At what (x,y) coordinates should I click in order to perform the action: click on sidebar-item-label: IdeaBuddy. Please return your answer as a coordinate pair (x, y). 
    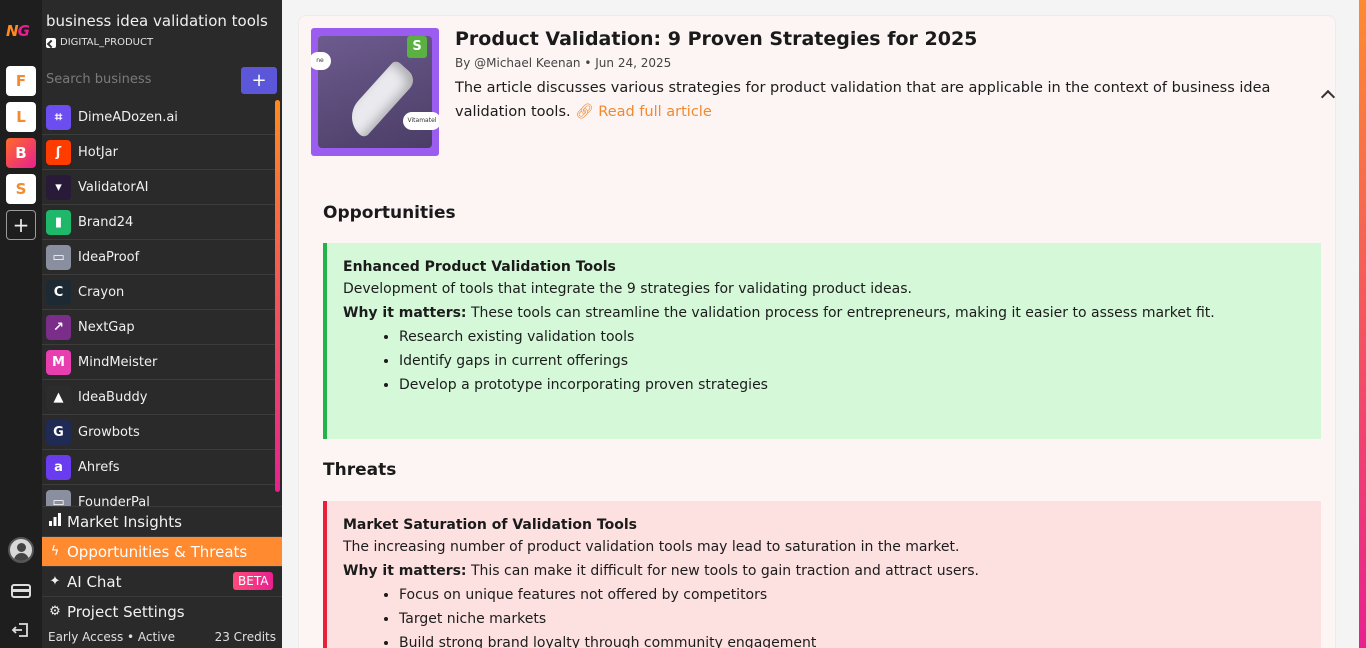
    Looking at the image, I should click on (113, 397).